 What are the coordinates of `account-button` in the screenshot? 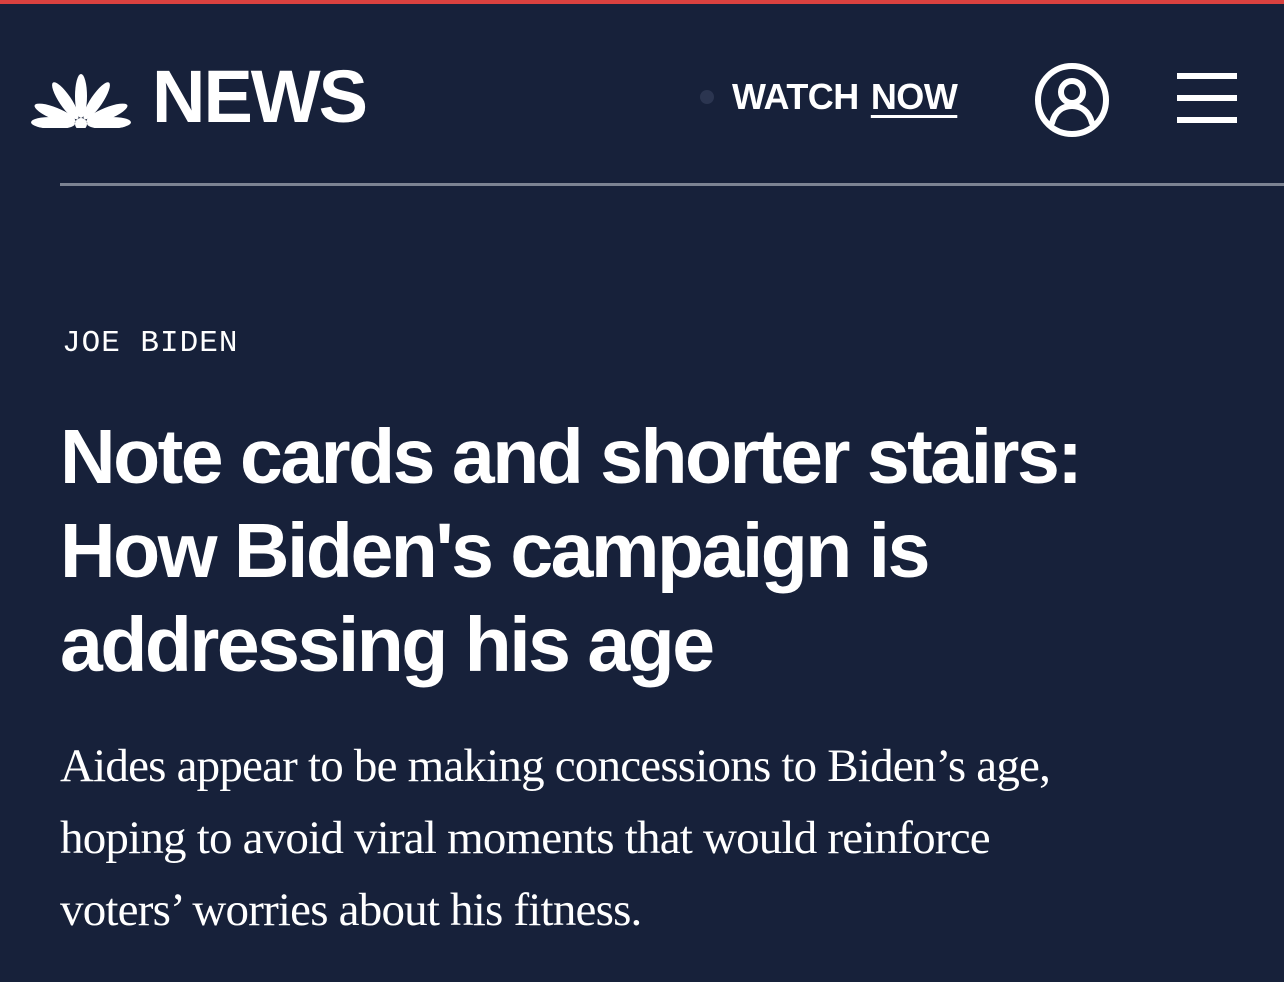 It's located at (1072, 100).